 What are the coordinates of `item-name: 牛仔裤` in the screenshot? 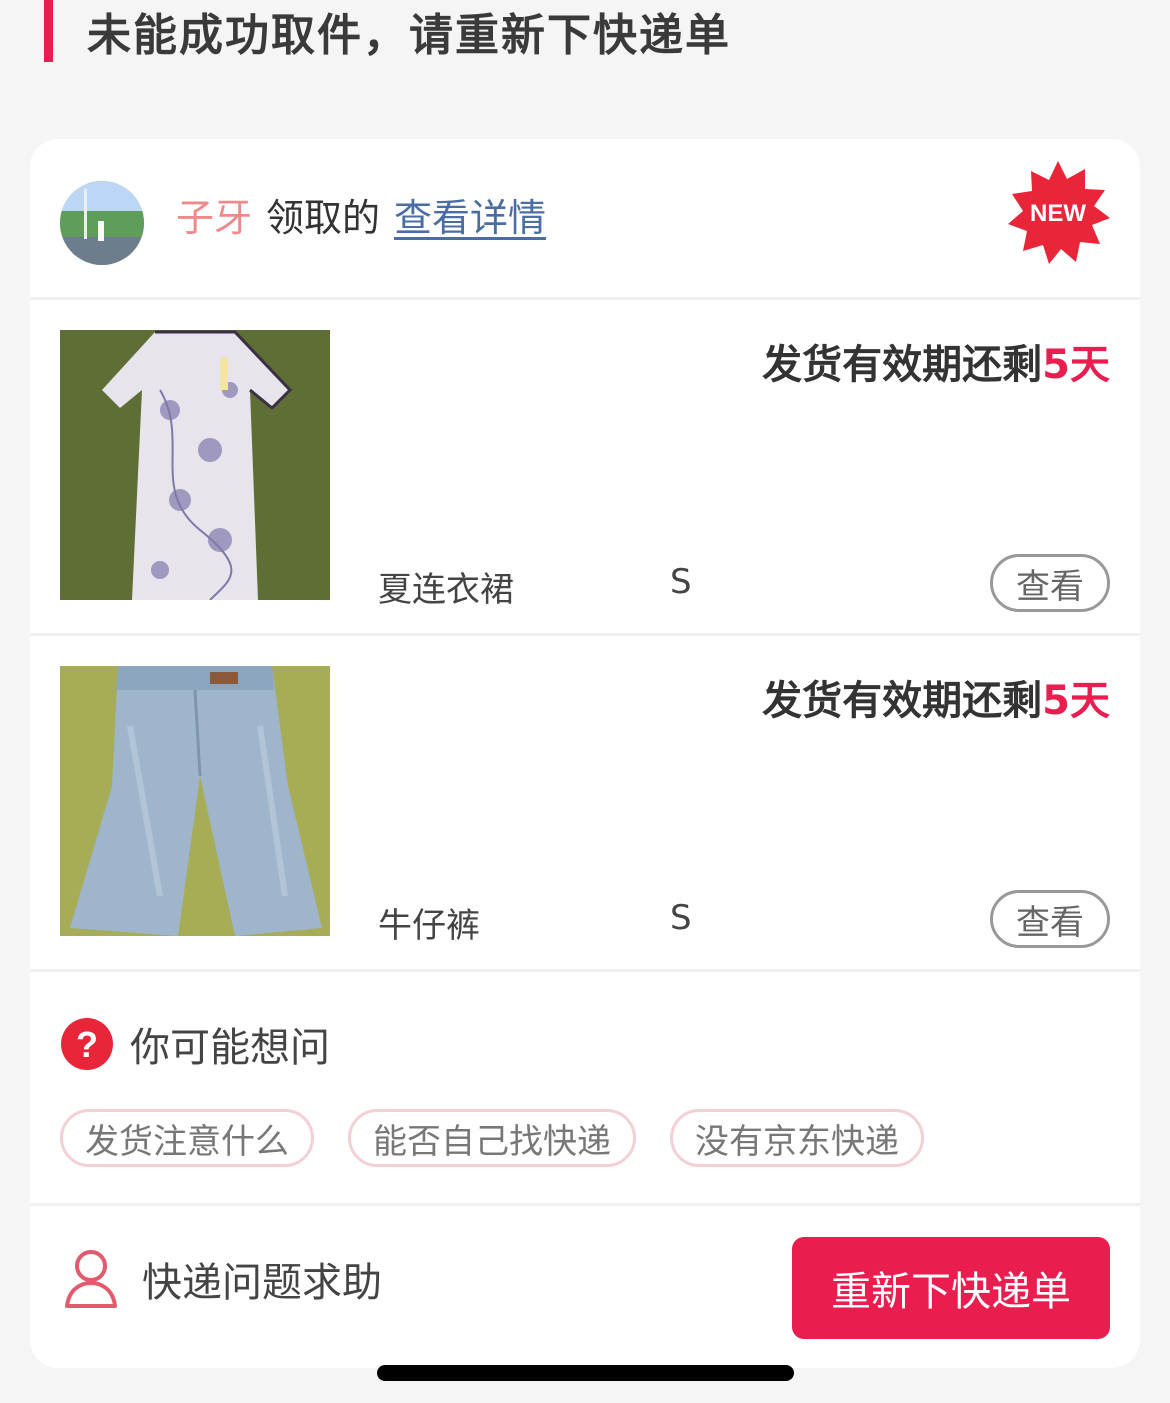 It's located at (429, 926).